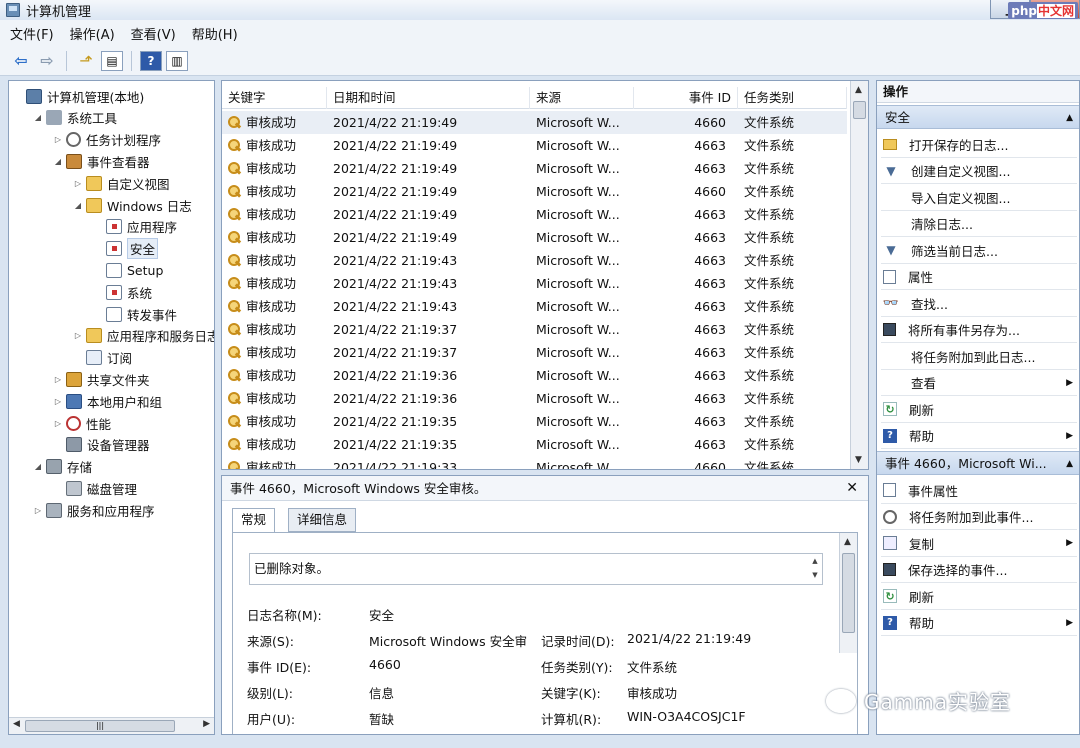  Describe the element at coordinates (86, 61) in the screenshot. I see `up-level-button: ⬏` at that location.